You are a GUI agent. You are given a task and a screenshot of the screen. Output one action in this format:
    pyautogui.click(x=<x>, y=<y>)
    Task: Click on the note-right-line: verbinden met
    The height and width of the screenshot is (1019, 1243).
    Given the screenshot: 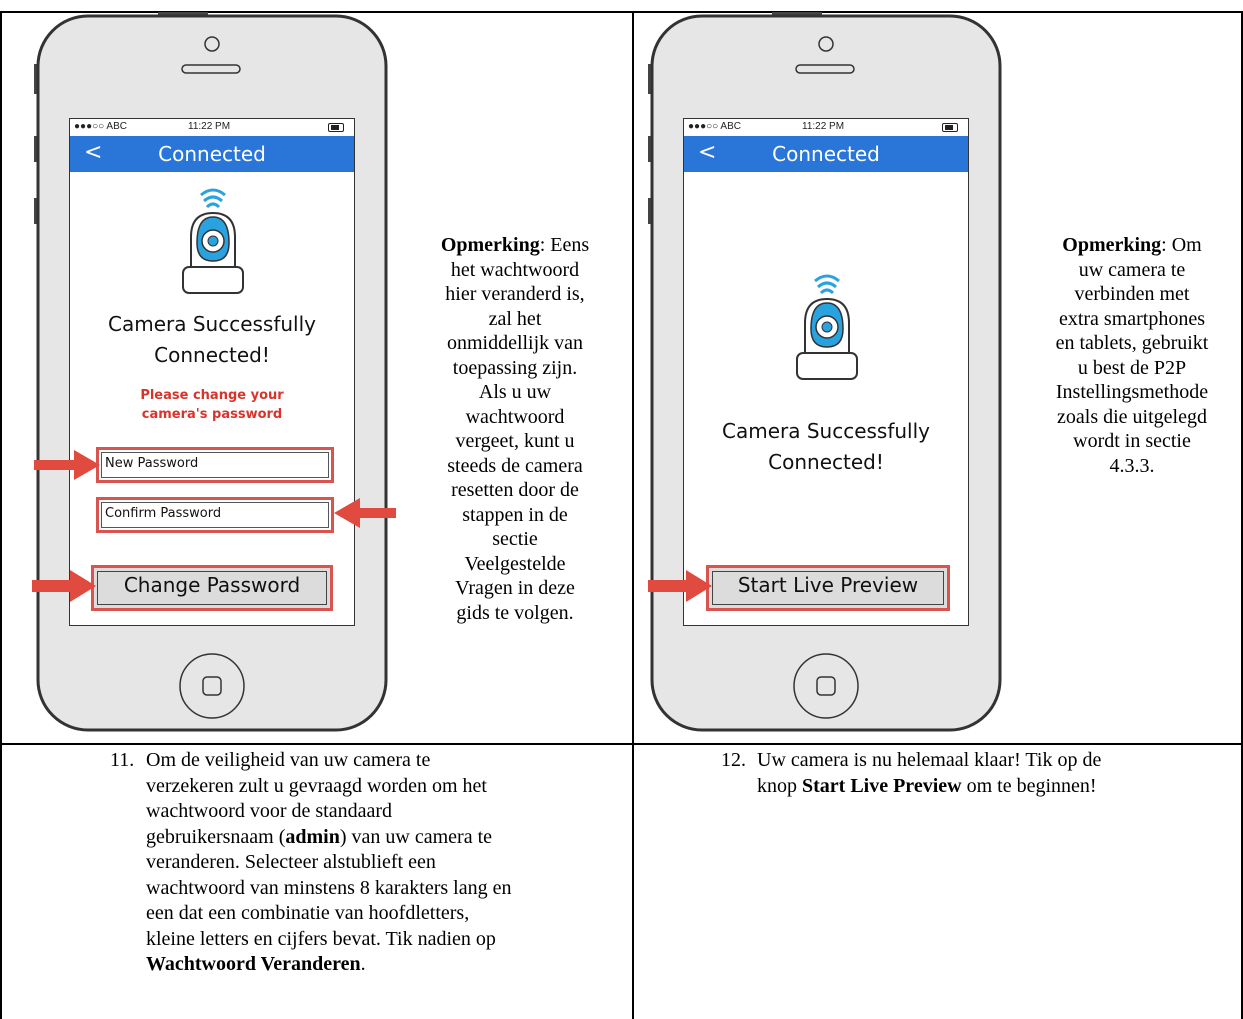 What is the action you would take?
    pyautogui.click(x=1132, y=294)
    